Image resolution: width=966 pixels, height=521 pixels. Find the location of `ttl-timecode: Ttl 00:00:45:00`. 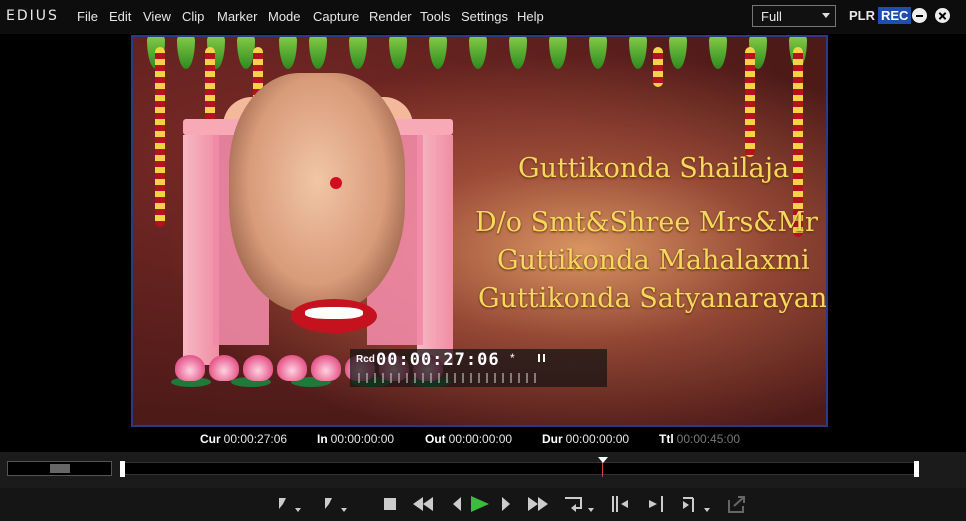

ttl-timecode: Ttl 00:00:45:00 is located at coordinates (699, 439).